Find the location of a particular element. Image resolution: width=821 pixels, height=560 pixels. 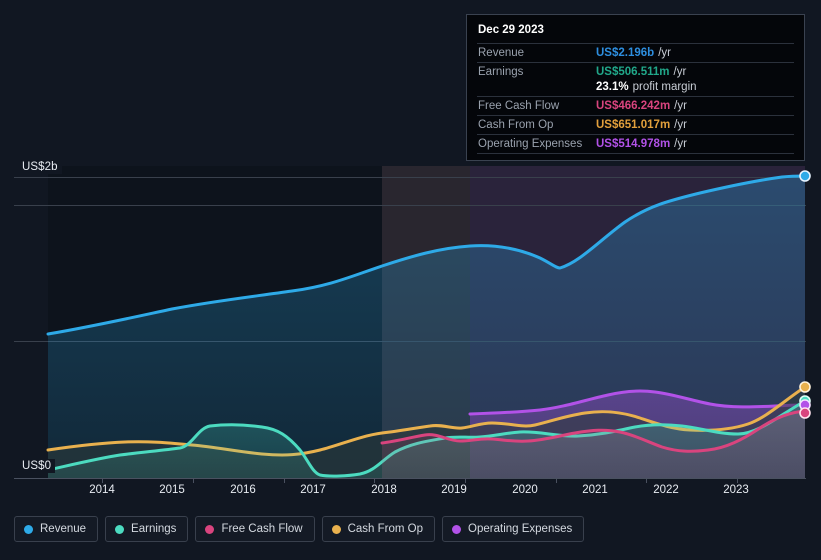

legend-item-operating-expenses: Operating Expenses is located at coordinates (513, 529).